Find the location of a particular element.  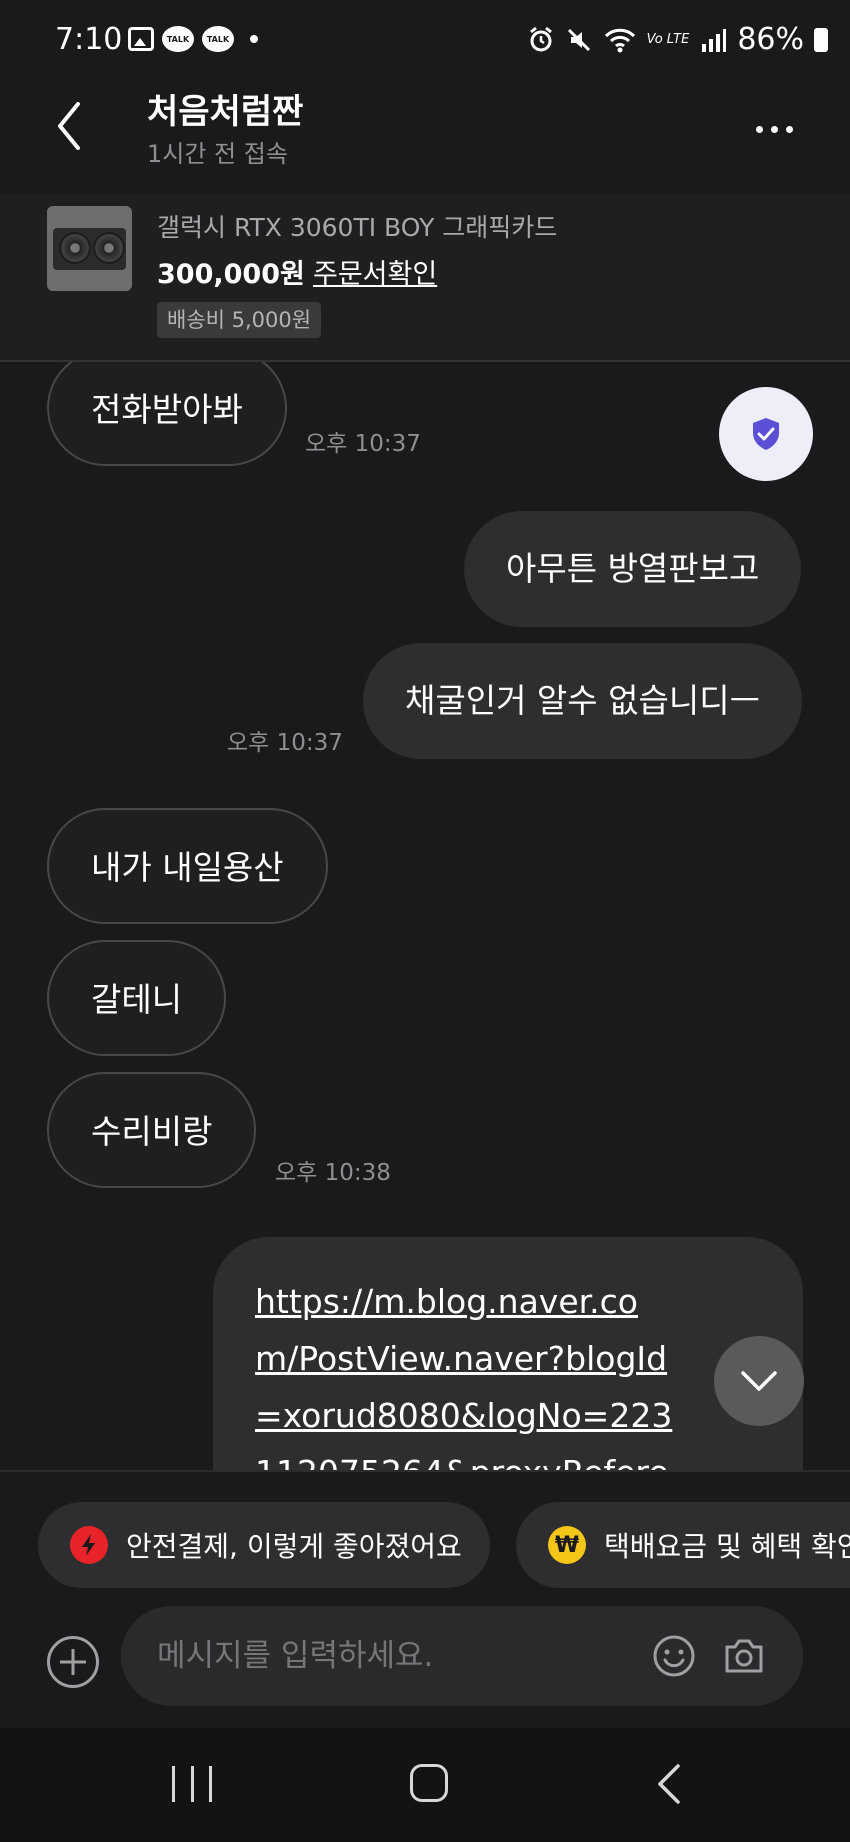

battery-icon is located at coordinates (821, 39).